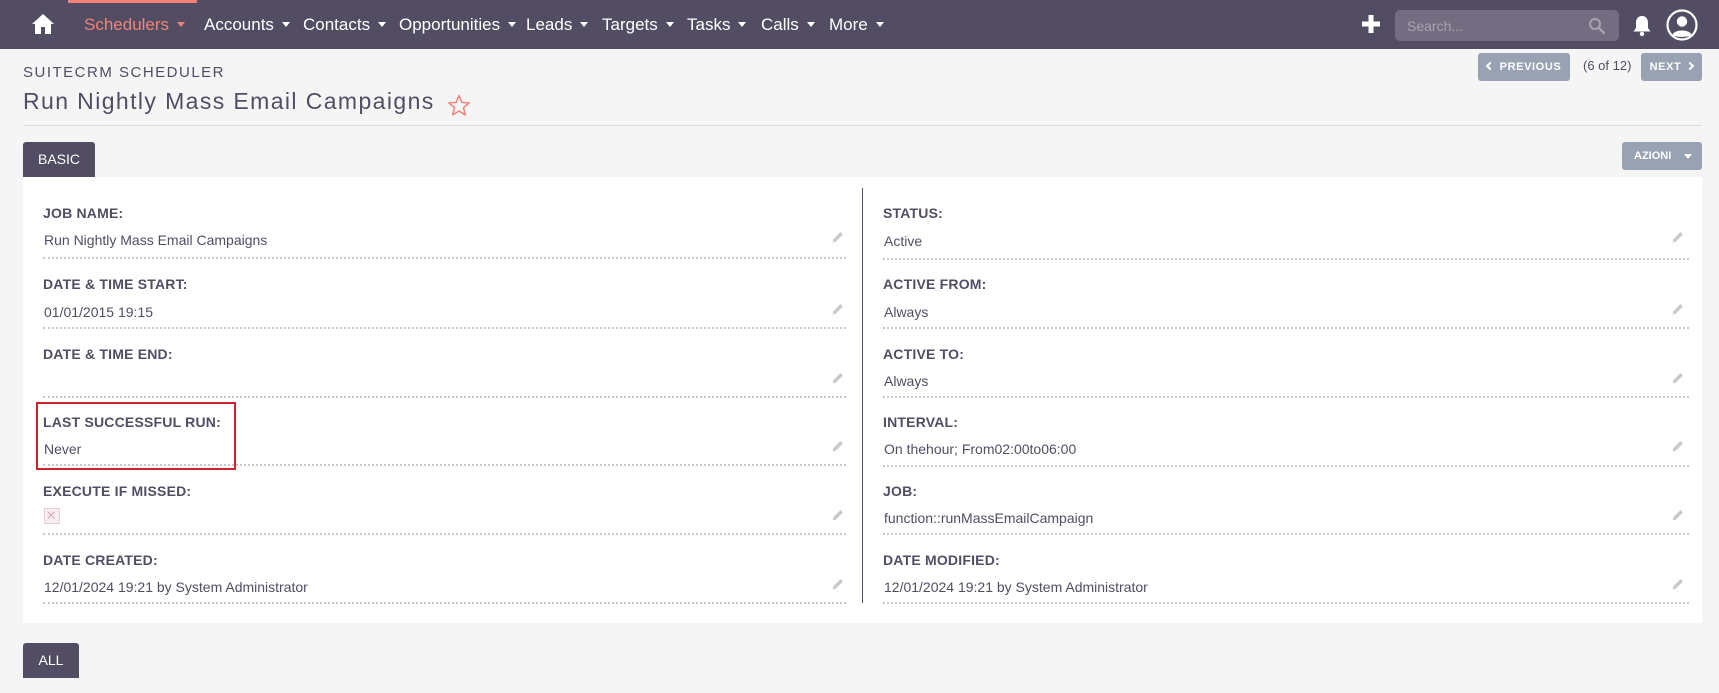  I want to click on chevron-right-icon, so click(1690, 66).